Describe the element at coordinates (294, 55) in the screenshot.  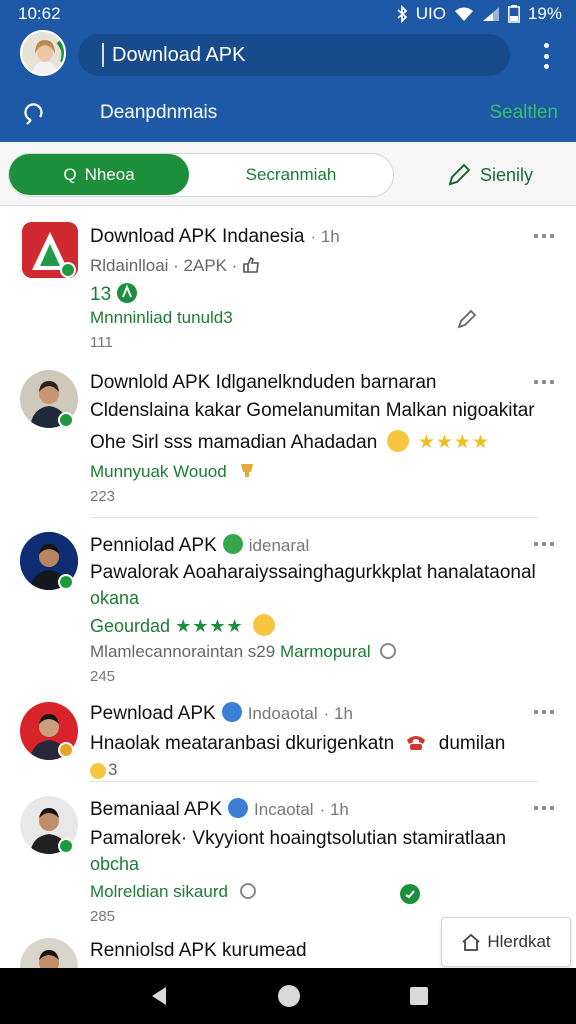
I see `search-input: Download APK` at that location.